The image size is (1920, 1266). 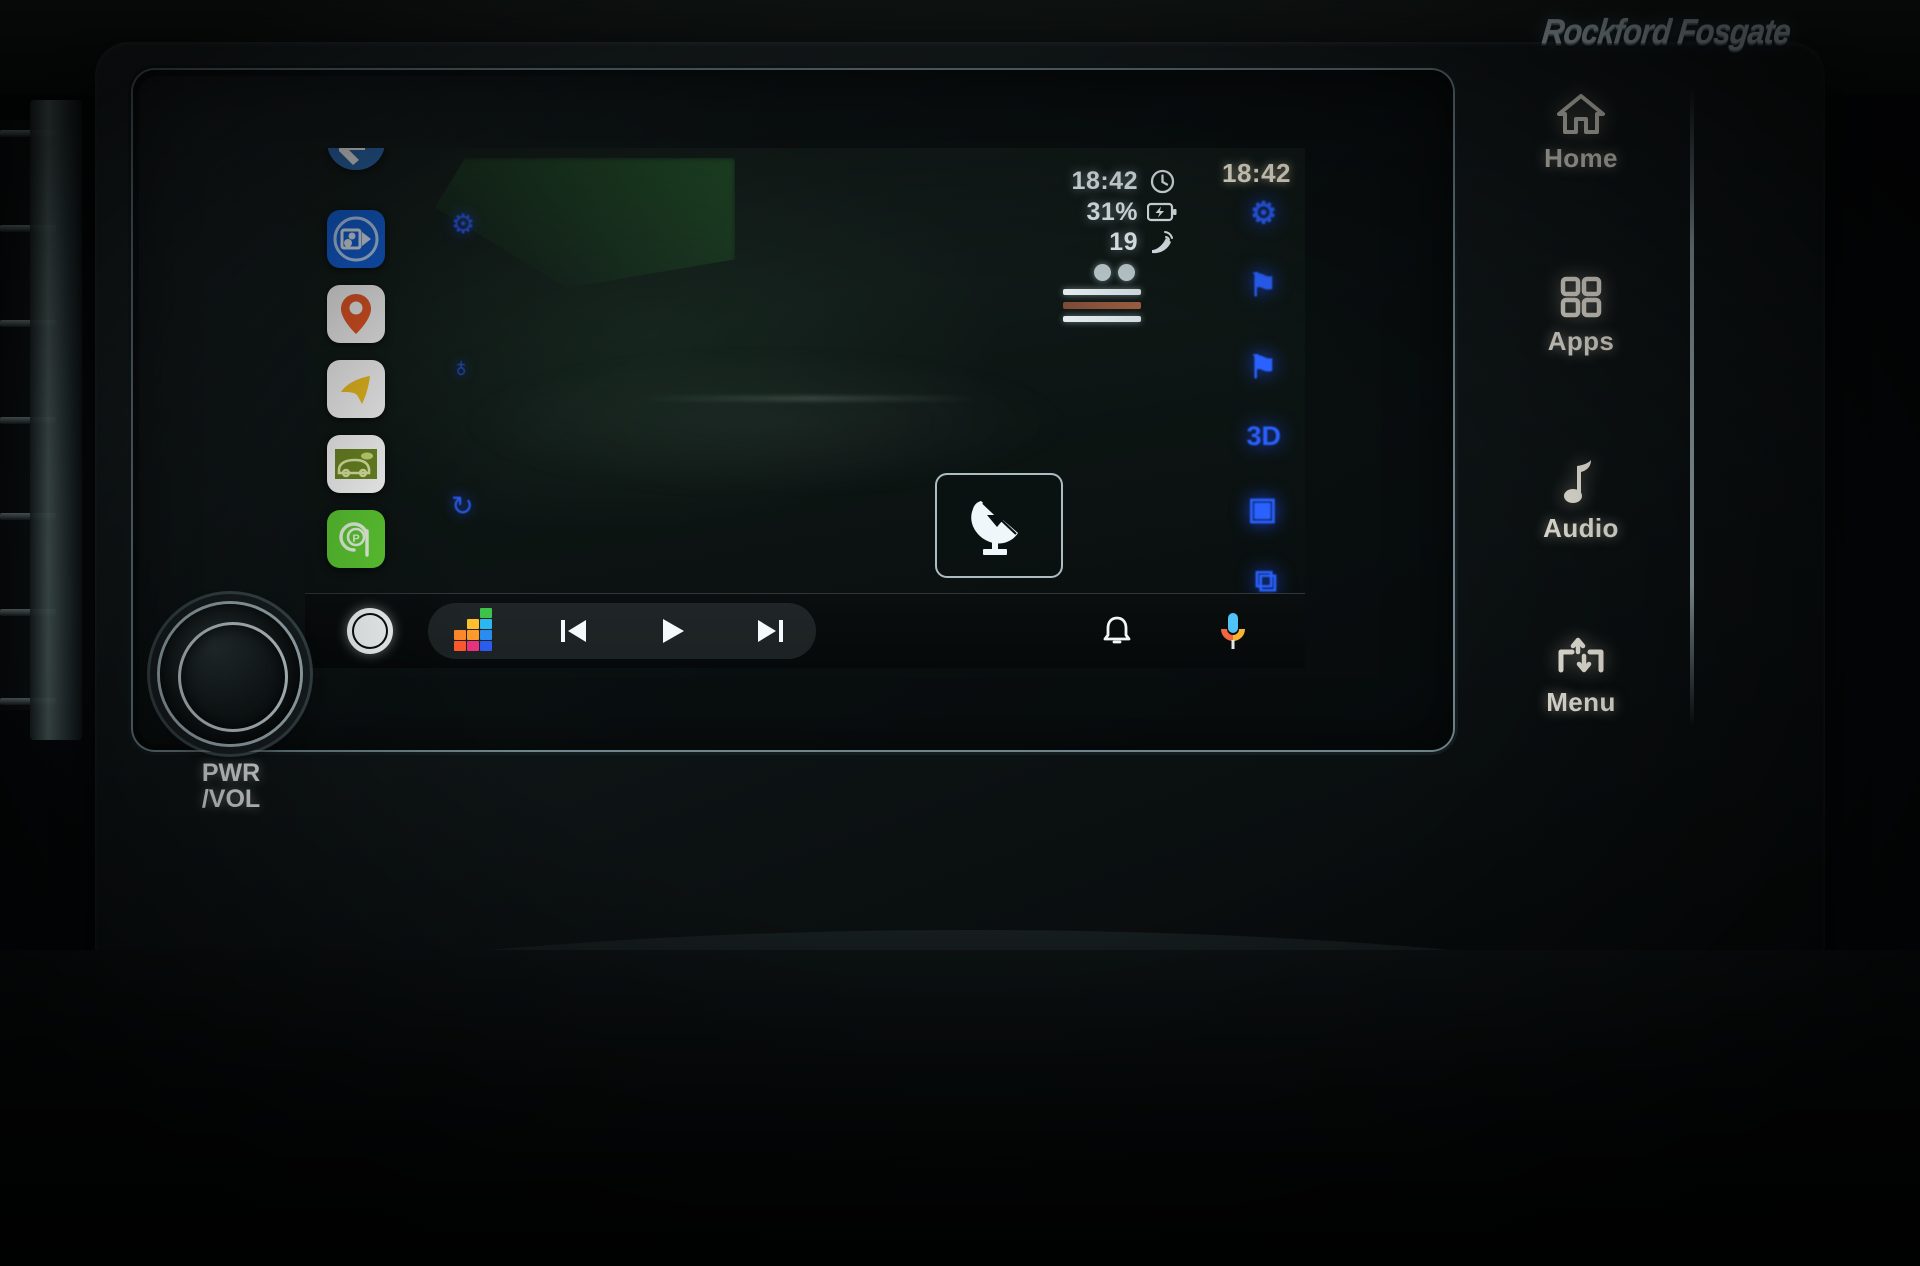 I want to click on screen-green-reflection, so click(x=585, y=223).